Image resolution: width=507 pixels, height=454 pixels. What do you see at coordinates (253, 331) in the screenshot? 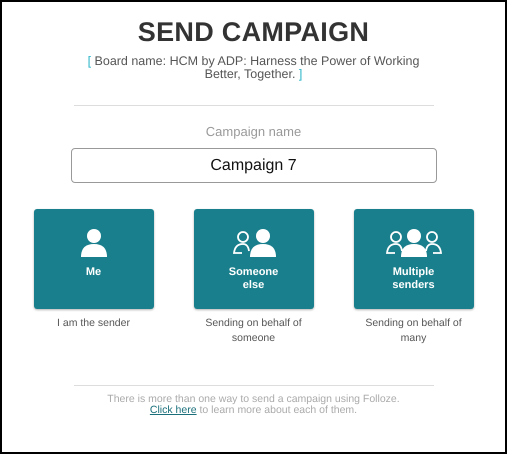
I see `option-caption: Sending on behalf of someone` at bounding box center [253, 331].